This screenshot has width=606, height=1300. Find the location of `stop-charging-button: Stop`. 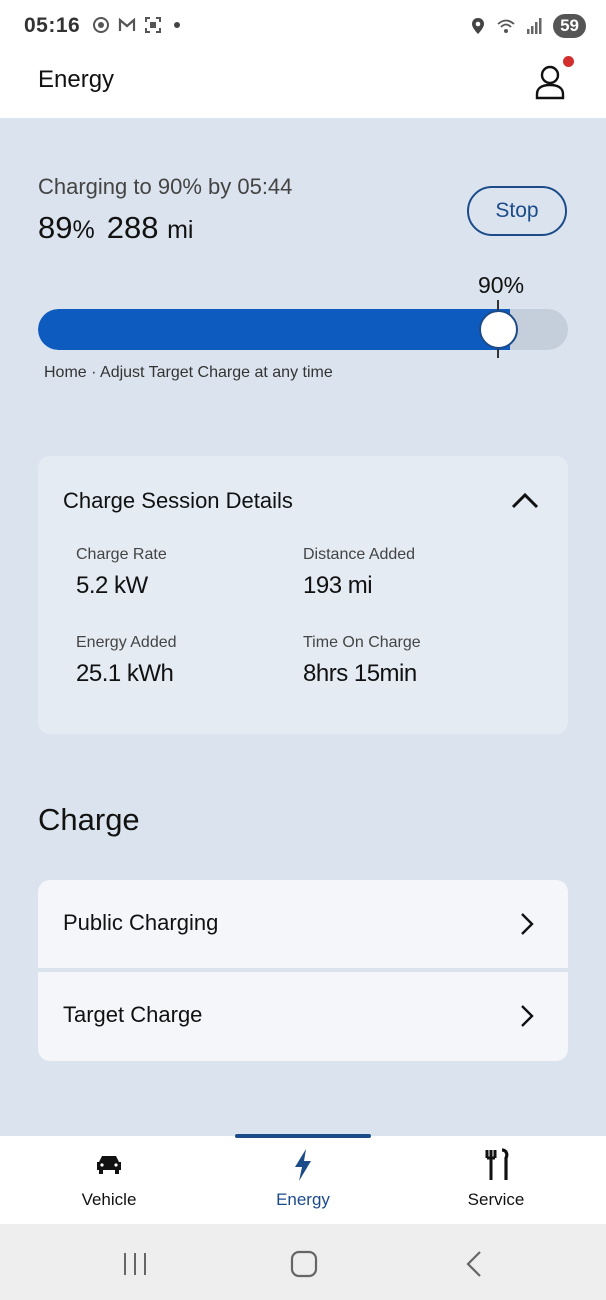

stop-charging-button: Stop is located at coordinates (517, 211).